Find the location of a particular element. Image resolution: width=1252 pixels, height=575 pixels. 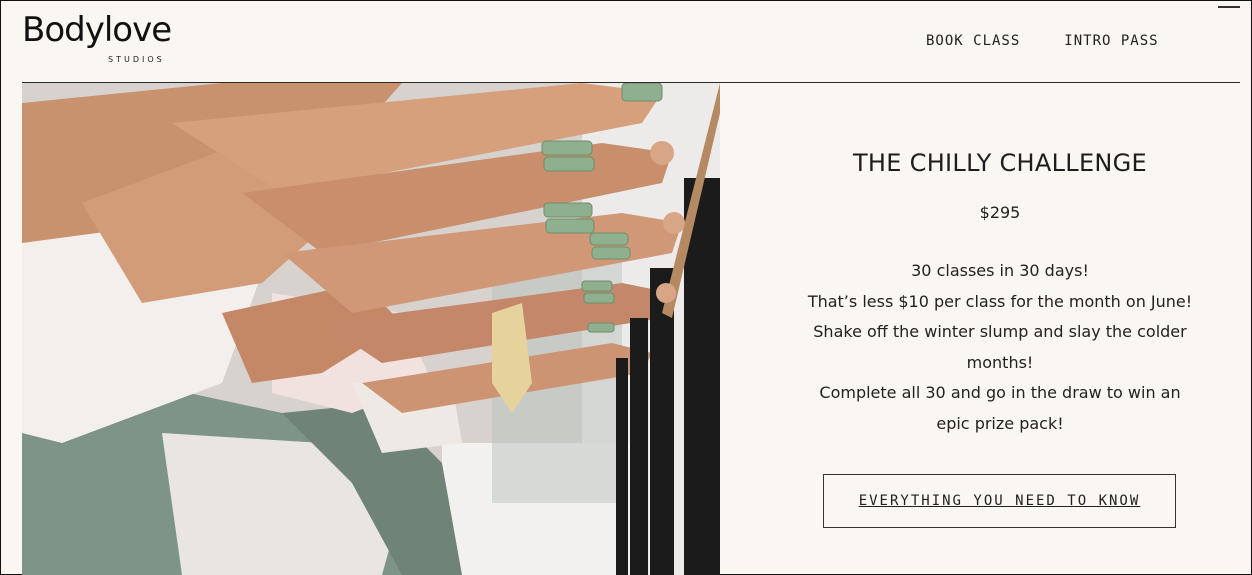

everything-you-need-to-know-button: EVERYTHING YOU NEED TO KNOW is located at coordinates (999, 501).